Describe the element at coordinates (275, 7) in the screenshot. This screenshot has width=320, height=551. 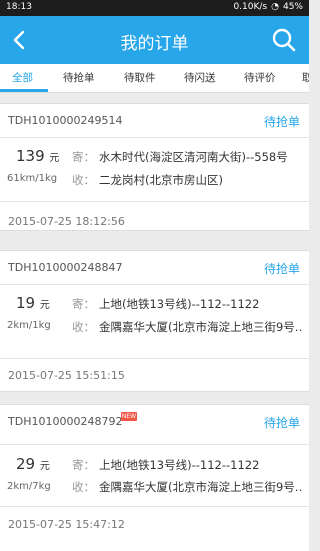
I see `wifi-icon: ◔` at that location.